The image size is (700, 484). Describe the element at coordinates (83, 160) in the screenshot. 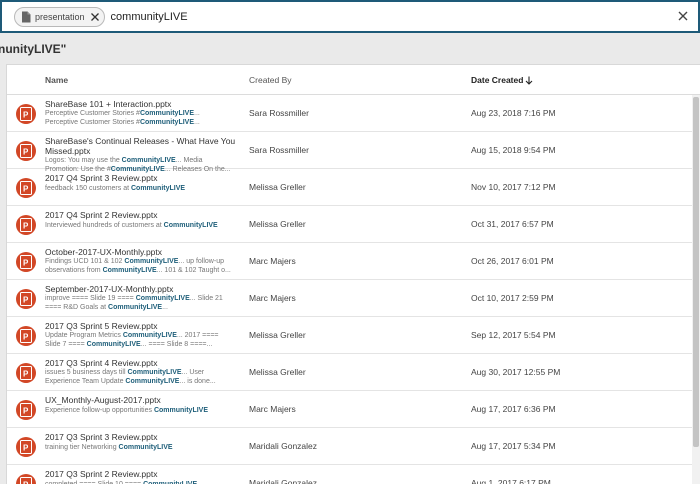

I see `snippet-text: Logos: You may use the` at that location.